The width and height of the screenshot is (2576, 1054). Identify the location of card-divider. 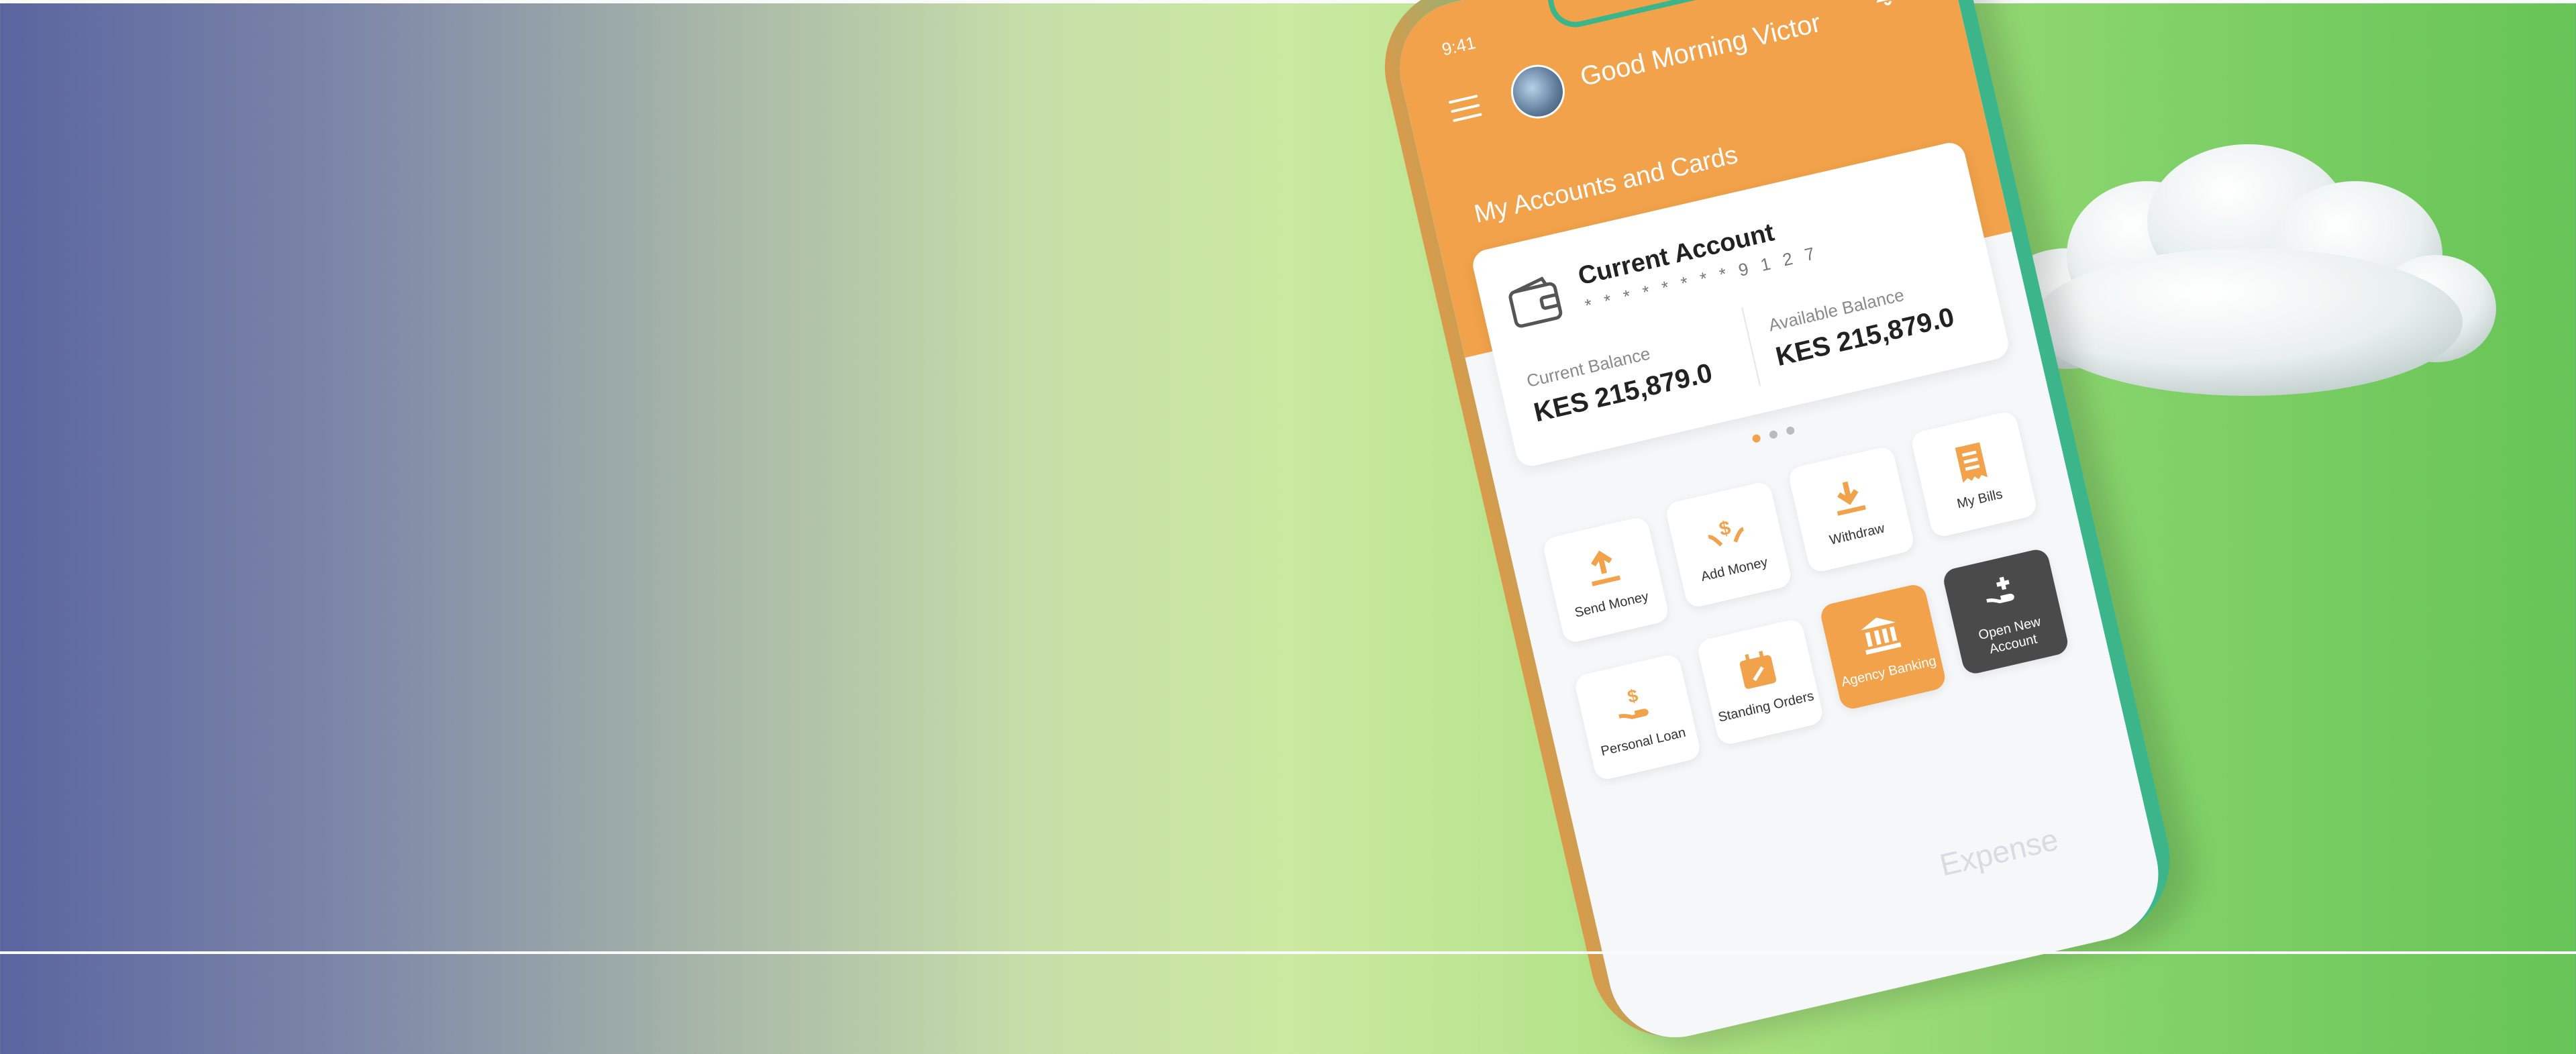
(1751, 347).